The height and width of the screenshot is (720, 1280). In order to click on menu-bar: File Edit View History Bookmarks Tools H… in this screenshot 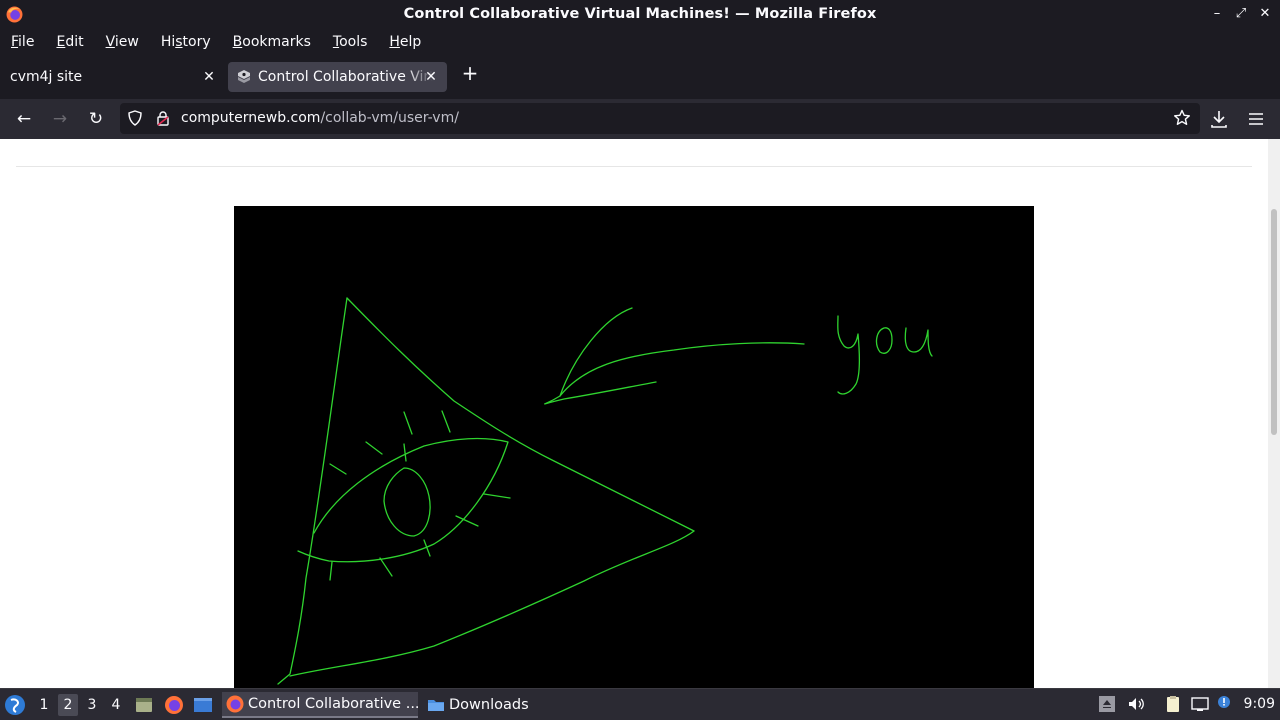, I will do `click(640, 41)`.